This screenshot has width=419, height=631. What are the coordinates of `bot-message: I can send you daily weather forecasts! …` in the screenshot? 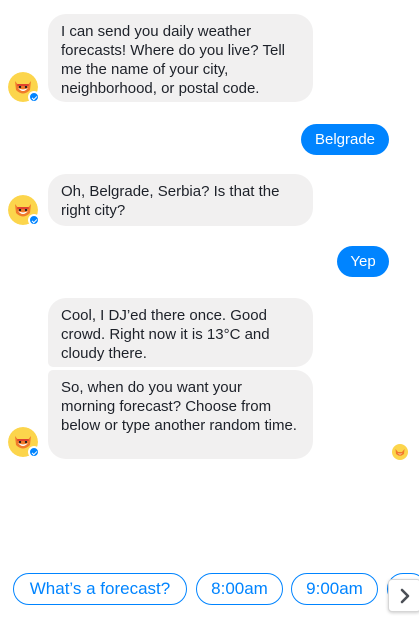 It's located at (180, 58).